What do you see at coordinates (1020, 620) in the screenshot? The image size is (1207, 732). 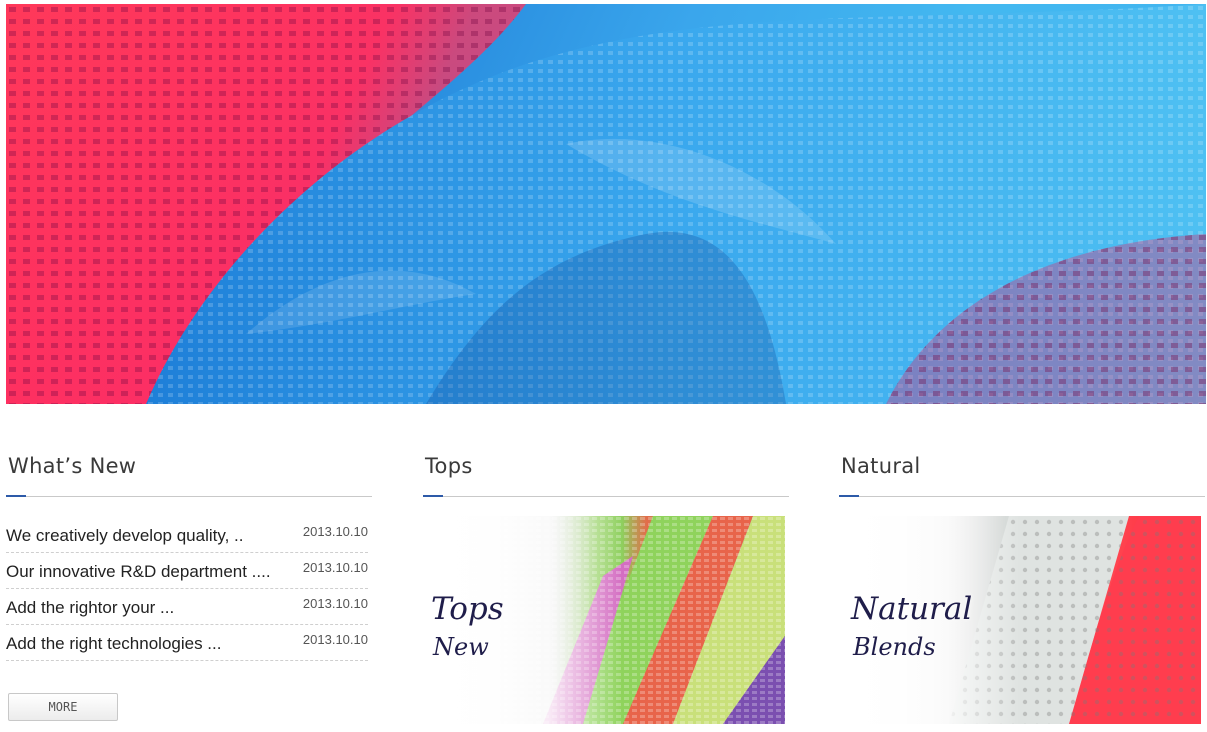 I see `natural-feature-image: Natural Blends` at bounding box center [1020, 620].